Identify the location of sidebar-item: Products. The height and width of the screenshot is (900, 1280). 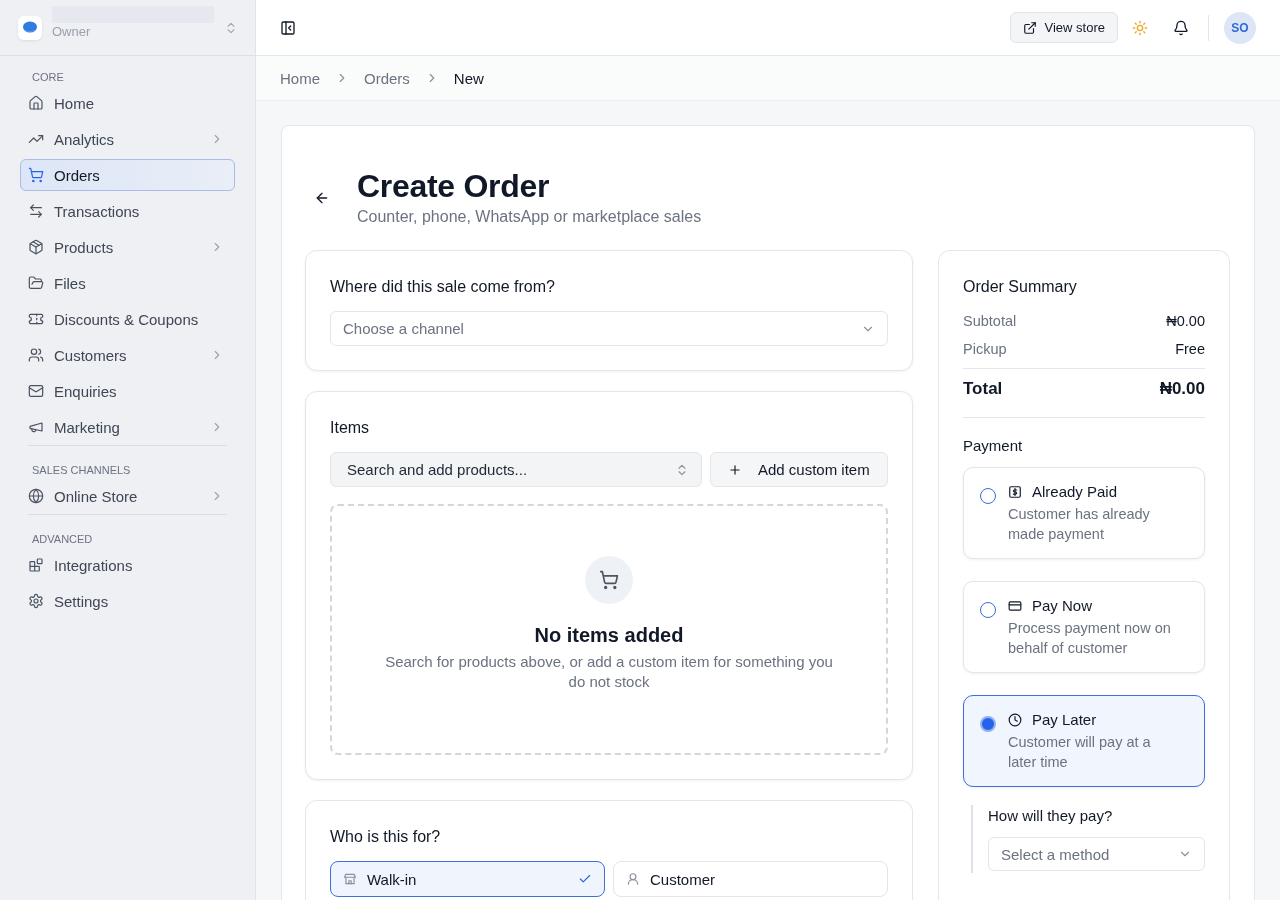
(127, 247).